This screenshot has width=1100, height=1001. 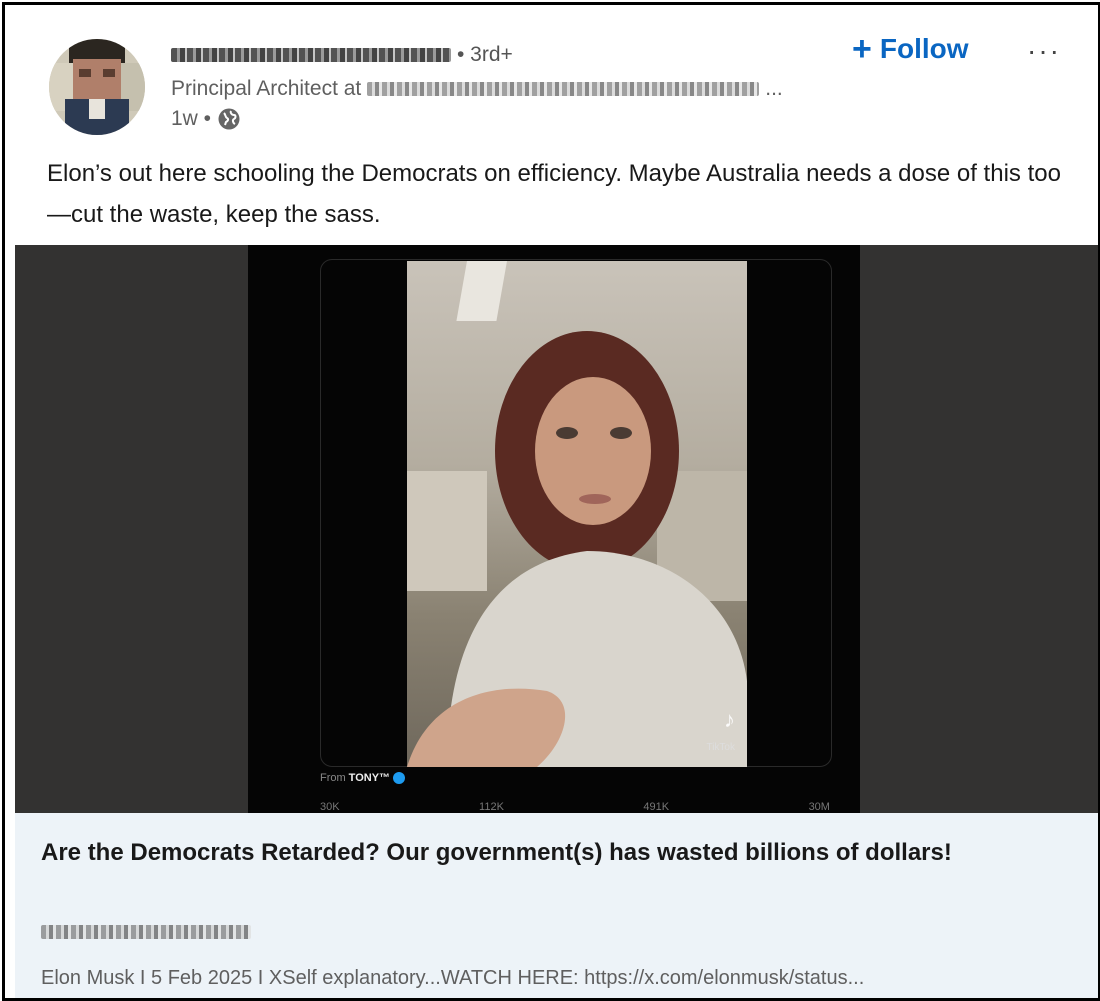 I want to click on tiktok-logo-icon: ♪, so click(x=729, y=719).